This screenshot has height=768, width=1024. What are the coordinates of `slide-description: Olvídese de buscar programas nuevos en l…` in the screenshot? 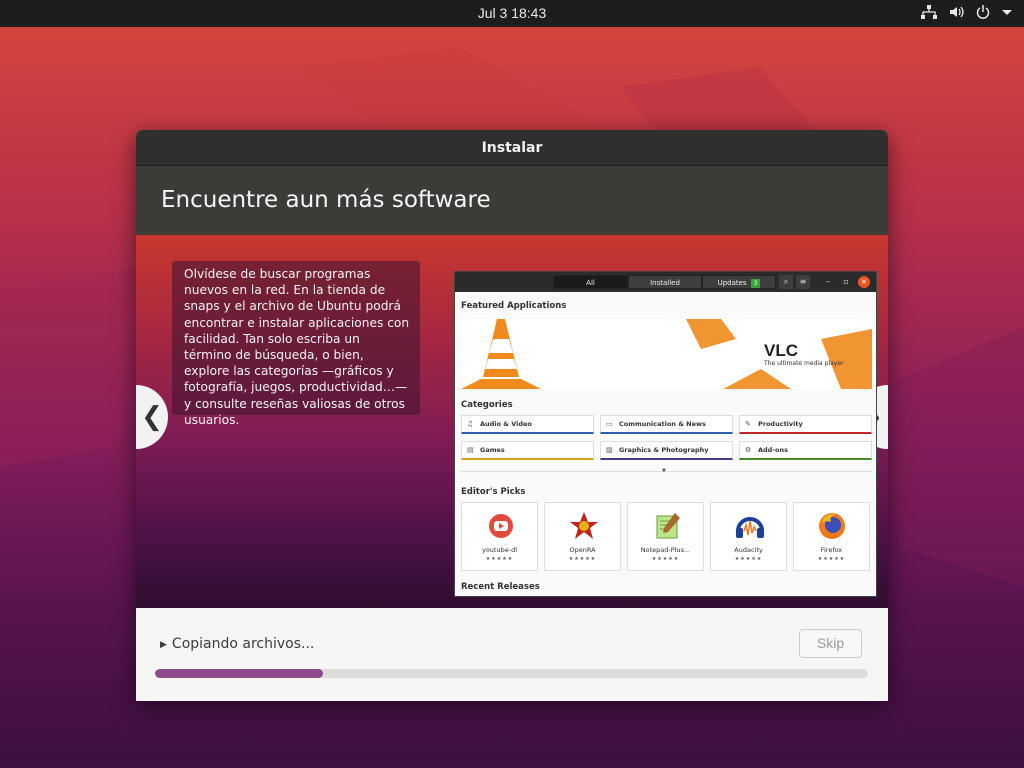 It's located at (296, 344).